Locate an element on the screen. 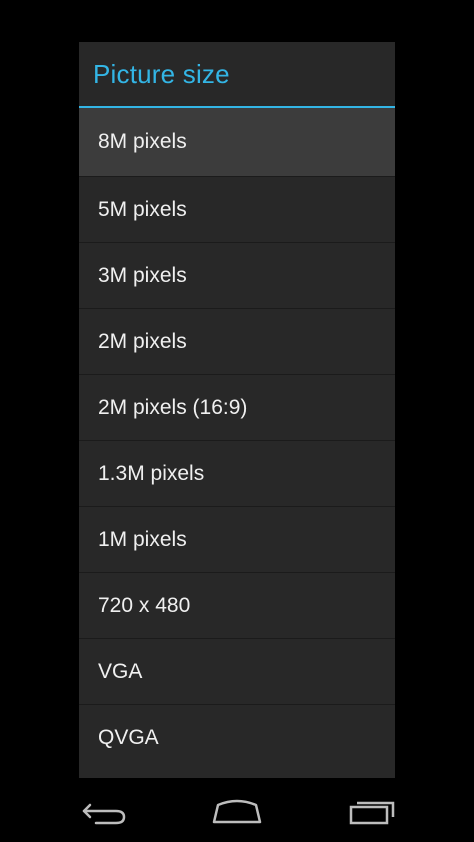 The width and height of the screenshot is (474, 842). recents-icon is located at coordinates (372, 813).